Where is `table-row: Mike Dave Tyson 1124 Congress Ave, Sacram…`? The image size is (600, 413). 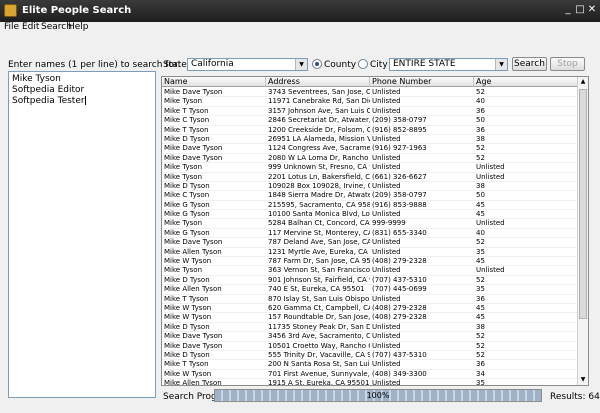
table-row: Mike Dave Tyson 1124 Congress Ave, Sacram… is located at coordinates (370, 149).